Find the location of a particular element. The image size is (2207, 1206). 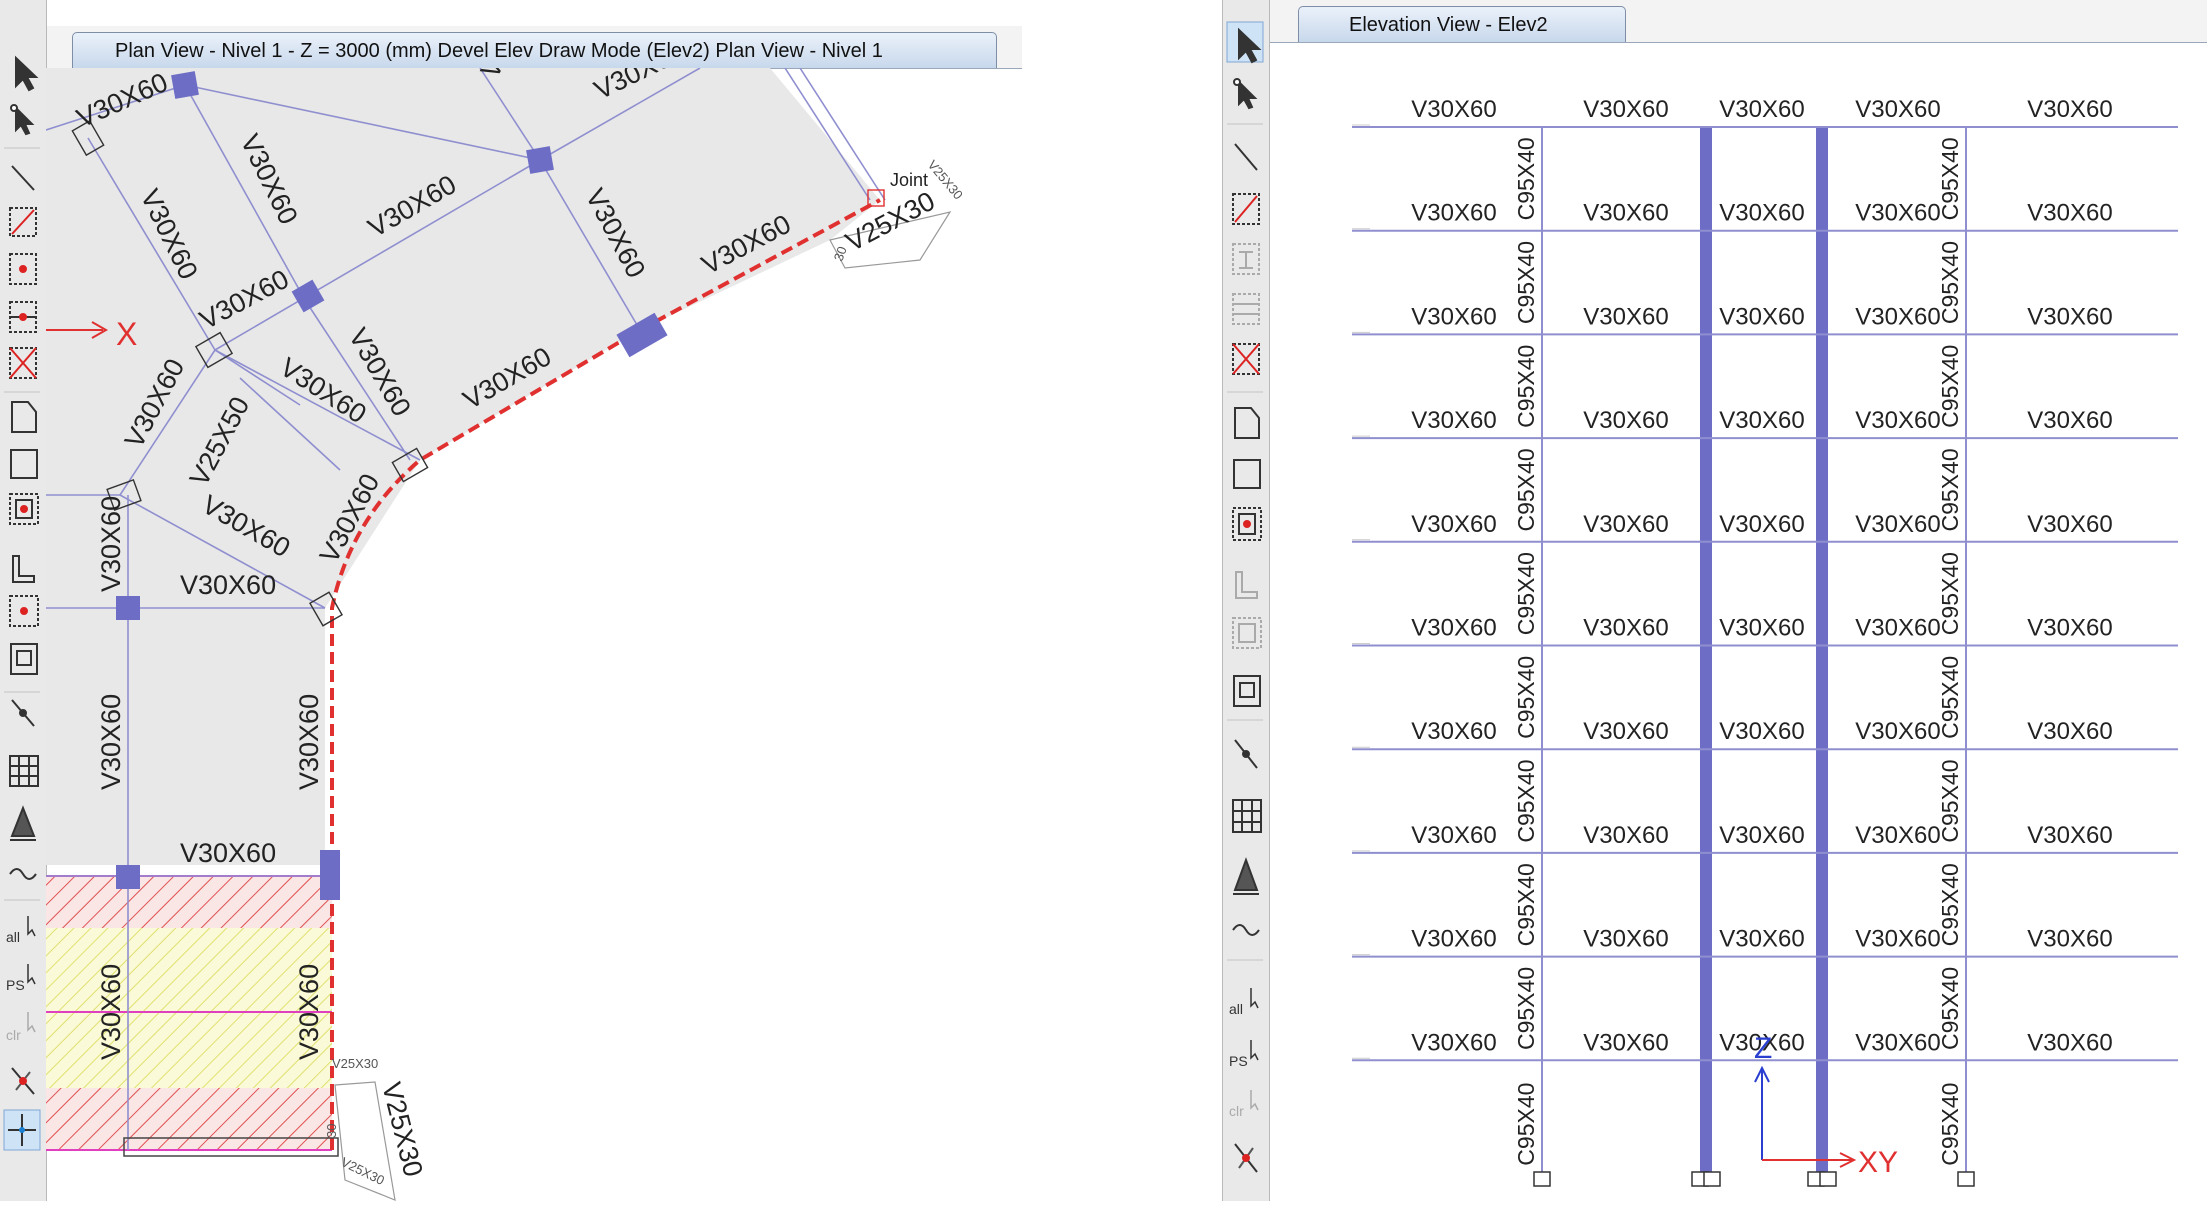

svg-text: clr is located at coordinates (1236, 1111).